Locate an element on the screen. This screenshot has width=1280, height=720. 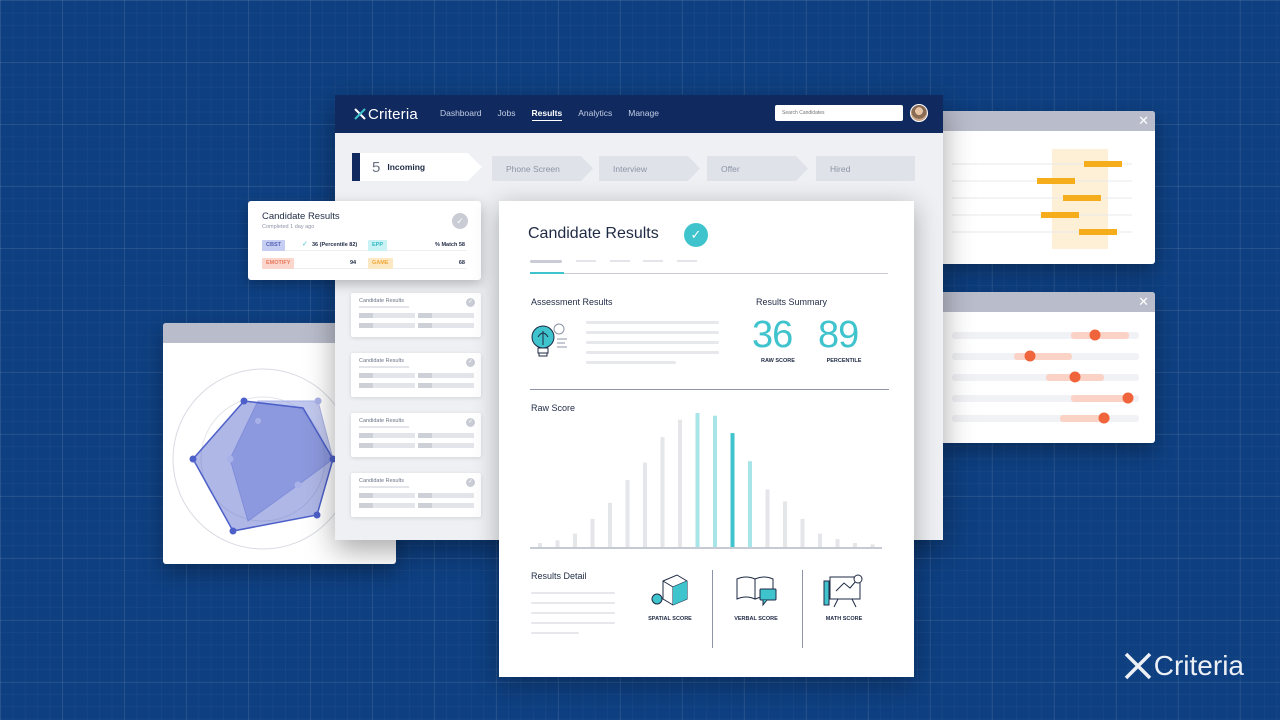
avatar is located at coordinates (919, 113).